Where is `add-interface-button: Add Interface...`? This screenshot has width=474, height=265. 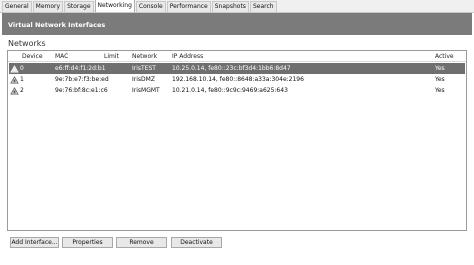 add-interface-button: Add Interface... is located at coordinates (34, 242).